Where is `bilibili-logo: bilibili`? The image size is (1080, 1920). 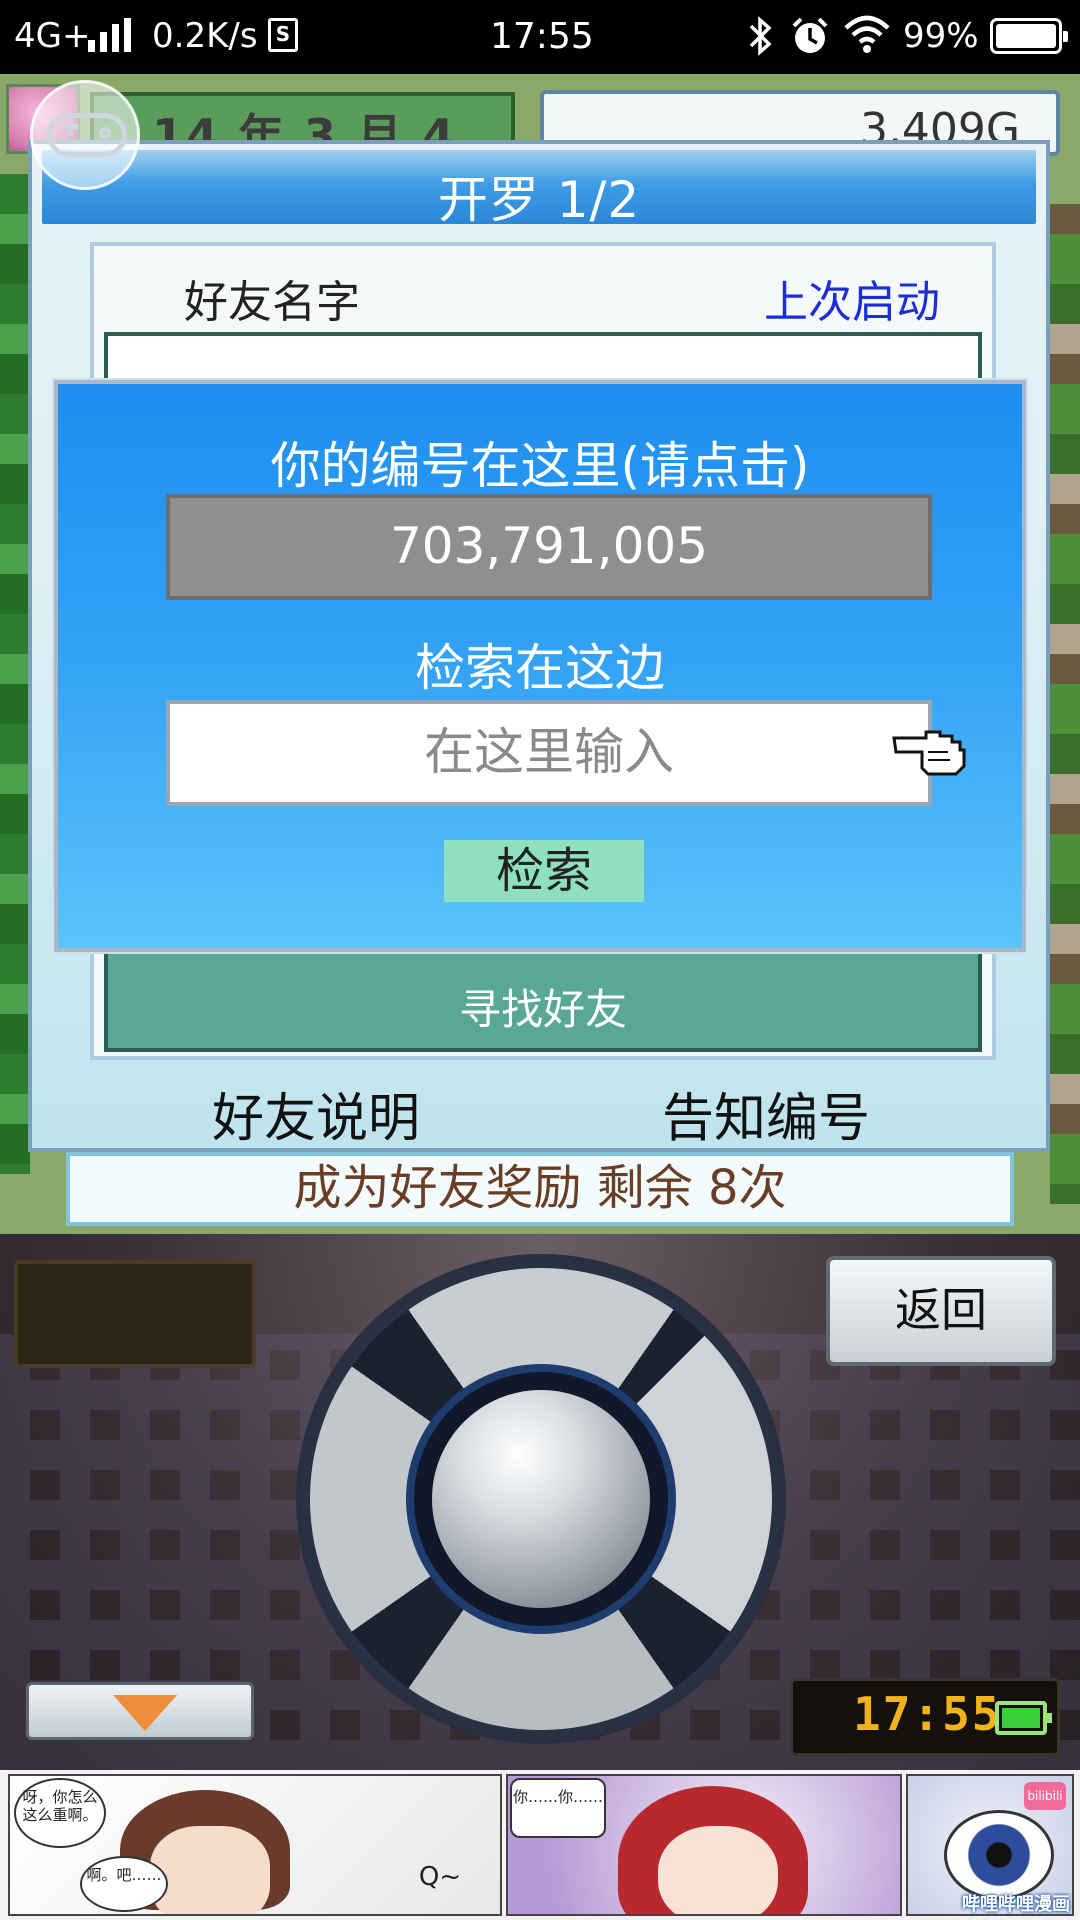
bilibili-logo: bilibili is located at coordinates (1045, 1796).